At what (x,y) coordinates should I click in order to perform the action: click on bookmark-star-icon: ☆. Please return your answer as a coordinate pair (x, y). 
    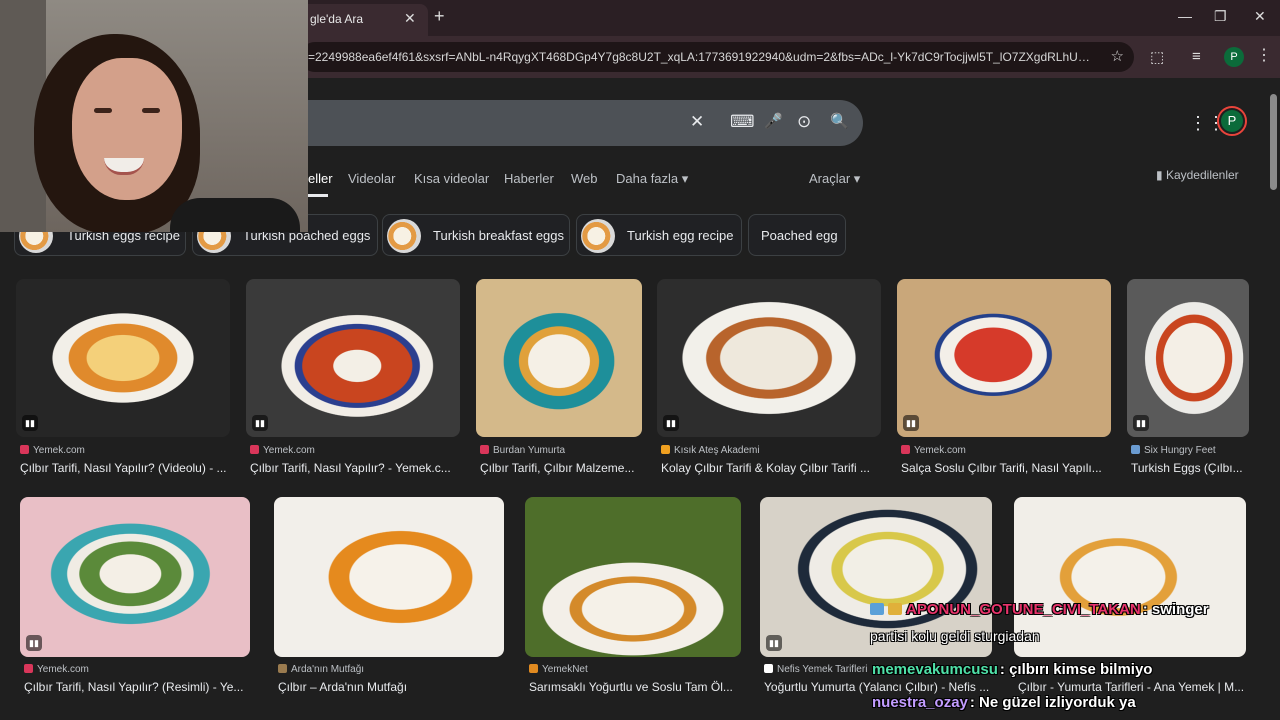
    Looking at the image, I should click on (1117, 56).